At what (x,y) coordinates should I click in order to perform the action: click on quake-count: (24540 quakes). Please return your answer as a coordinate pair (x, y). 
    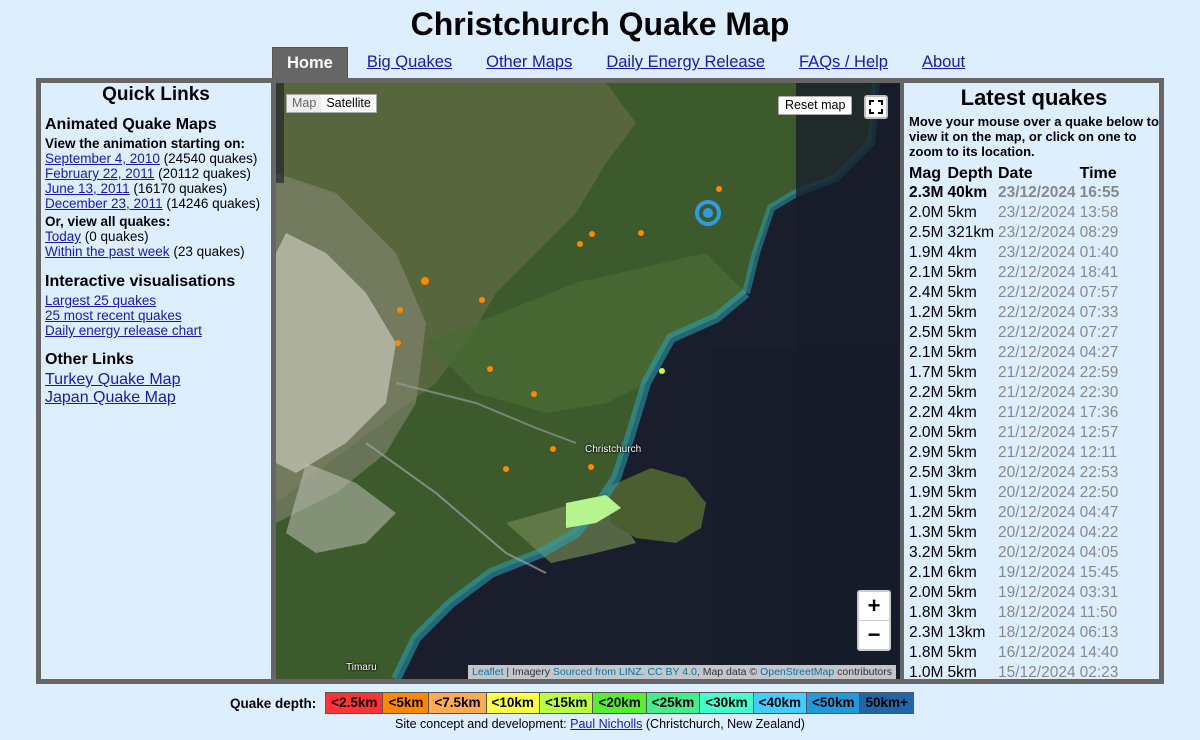
    Looking at the image, I should click on (210, 158).